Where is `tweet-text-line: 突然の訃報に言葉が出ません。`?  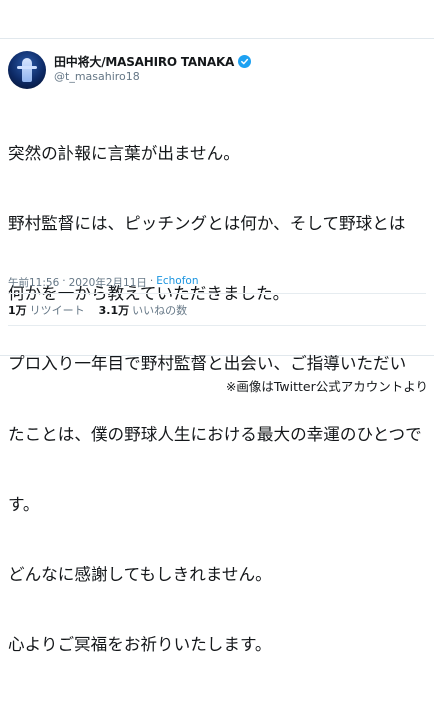 tweet-text-line: 突然の訃報に言葉が出ません。 is located at coordinates (124, 153).